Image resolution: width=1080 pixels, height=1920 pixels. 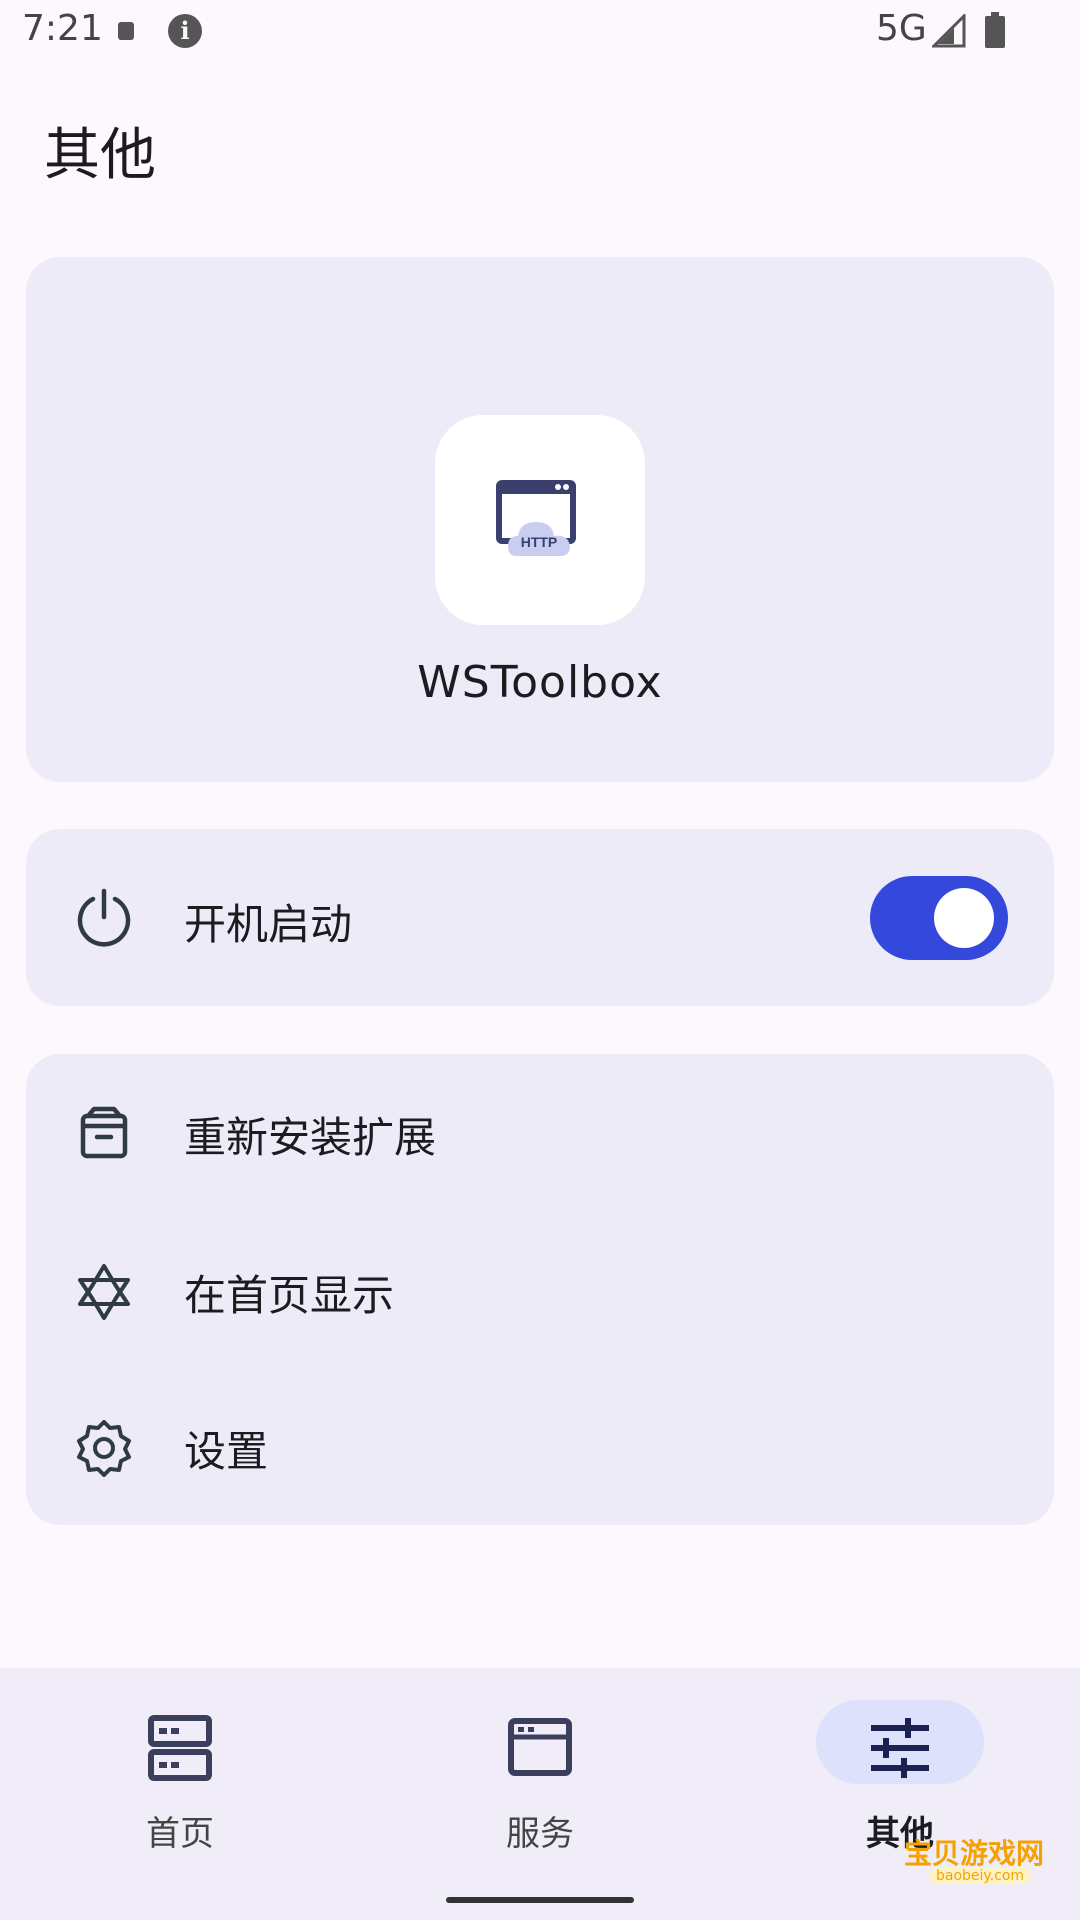 I want to click on sliders-icon, so click(x=900, y=1748).